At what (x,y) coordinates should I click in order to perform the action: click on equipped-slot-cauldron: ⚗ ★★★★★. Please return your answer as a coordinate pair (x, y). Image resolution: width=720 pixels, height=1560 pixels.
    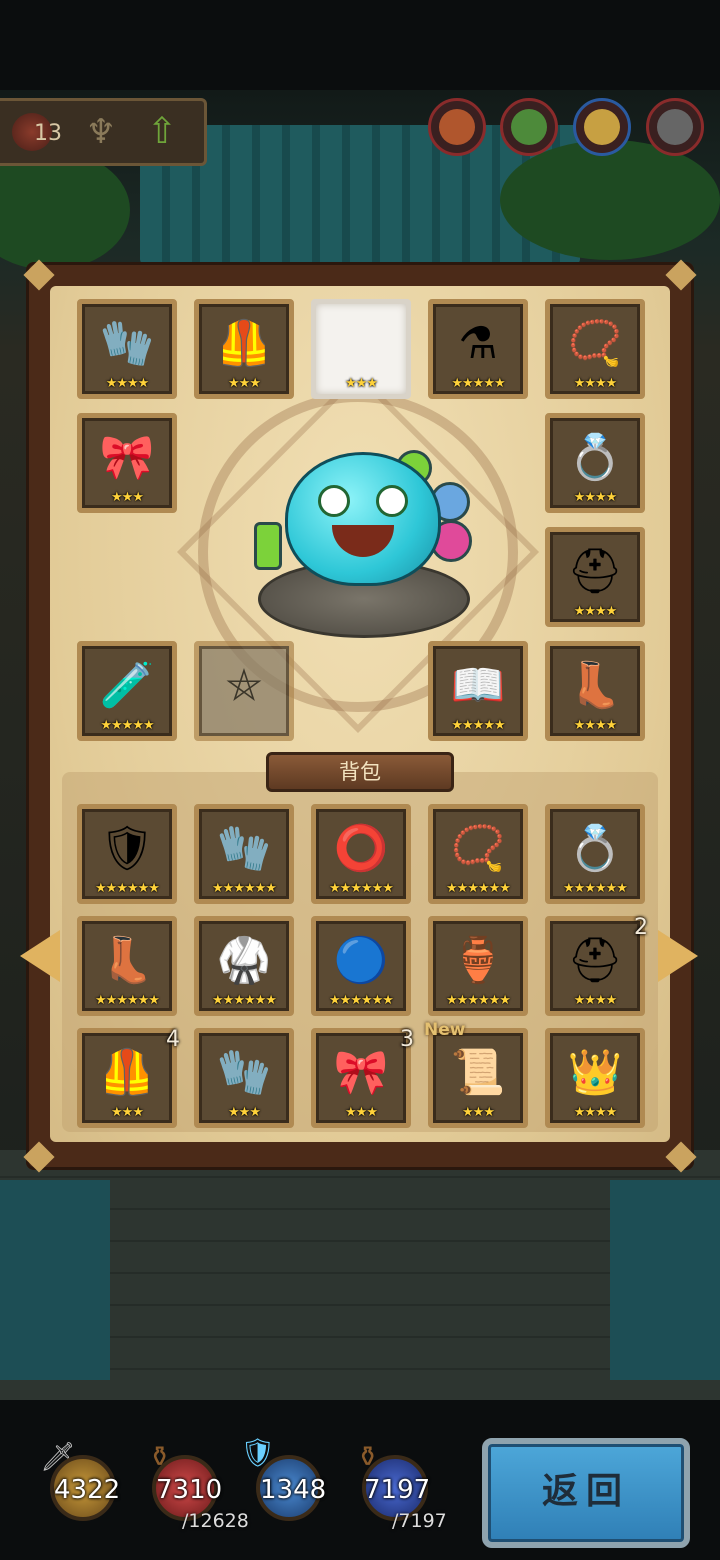
    Looking at the image, I should click on (478, 349).